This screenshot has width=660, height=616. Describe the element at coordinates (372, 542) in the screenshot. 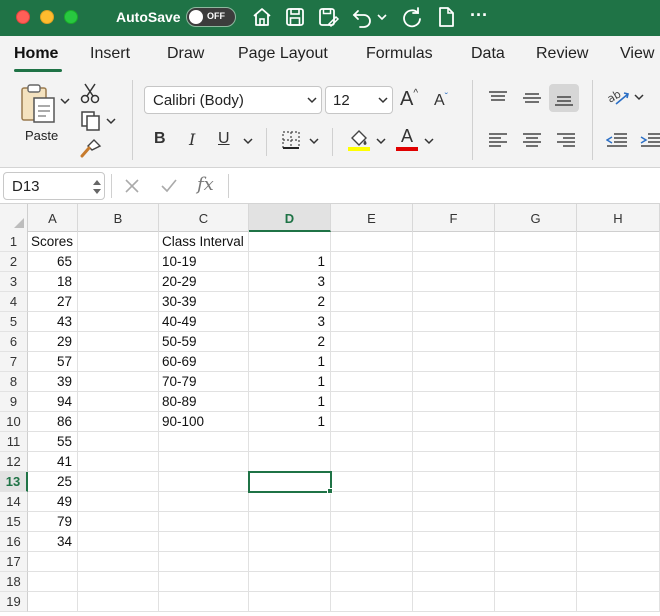

I see `cell-e16` at that location.